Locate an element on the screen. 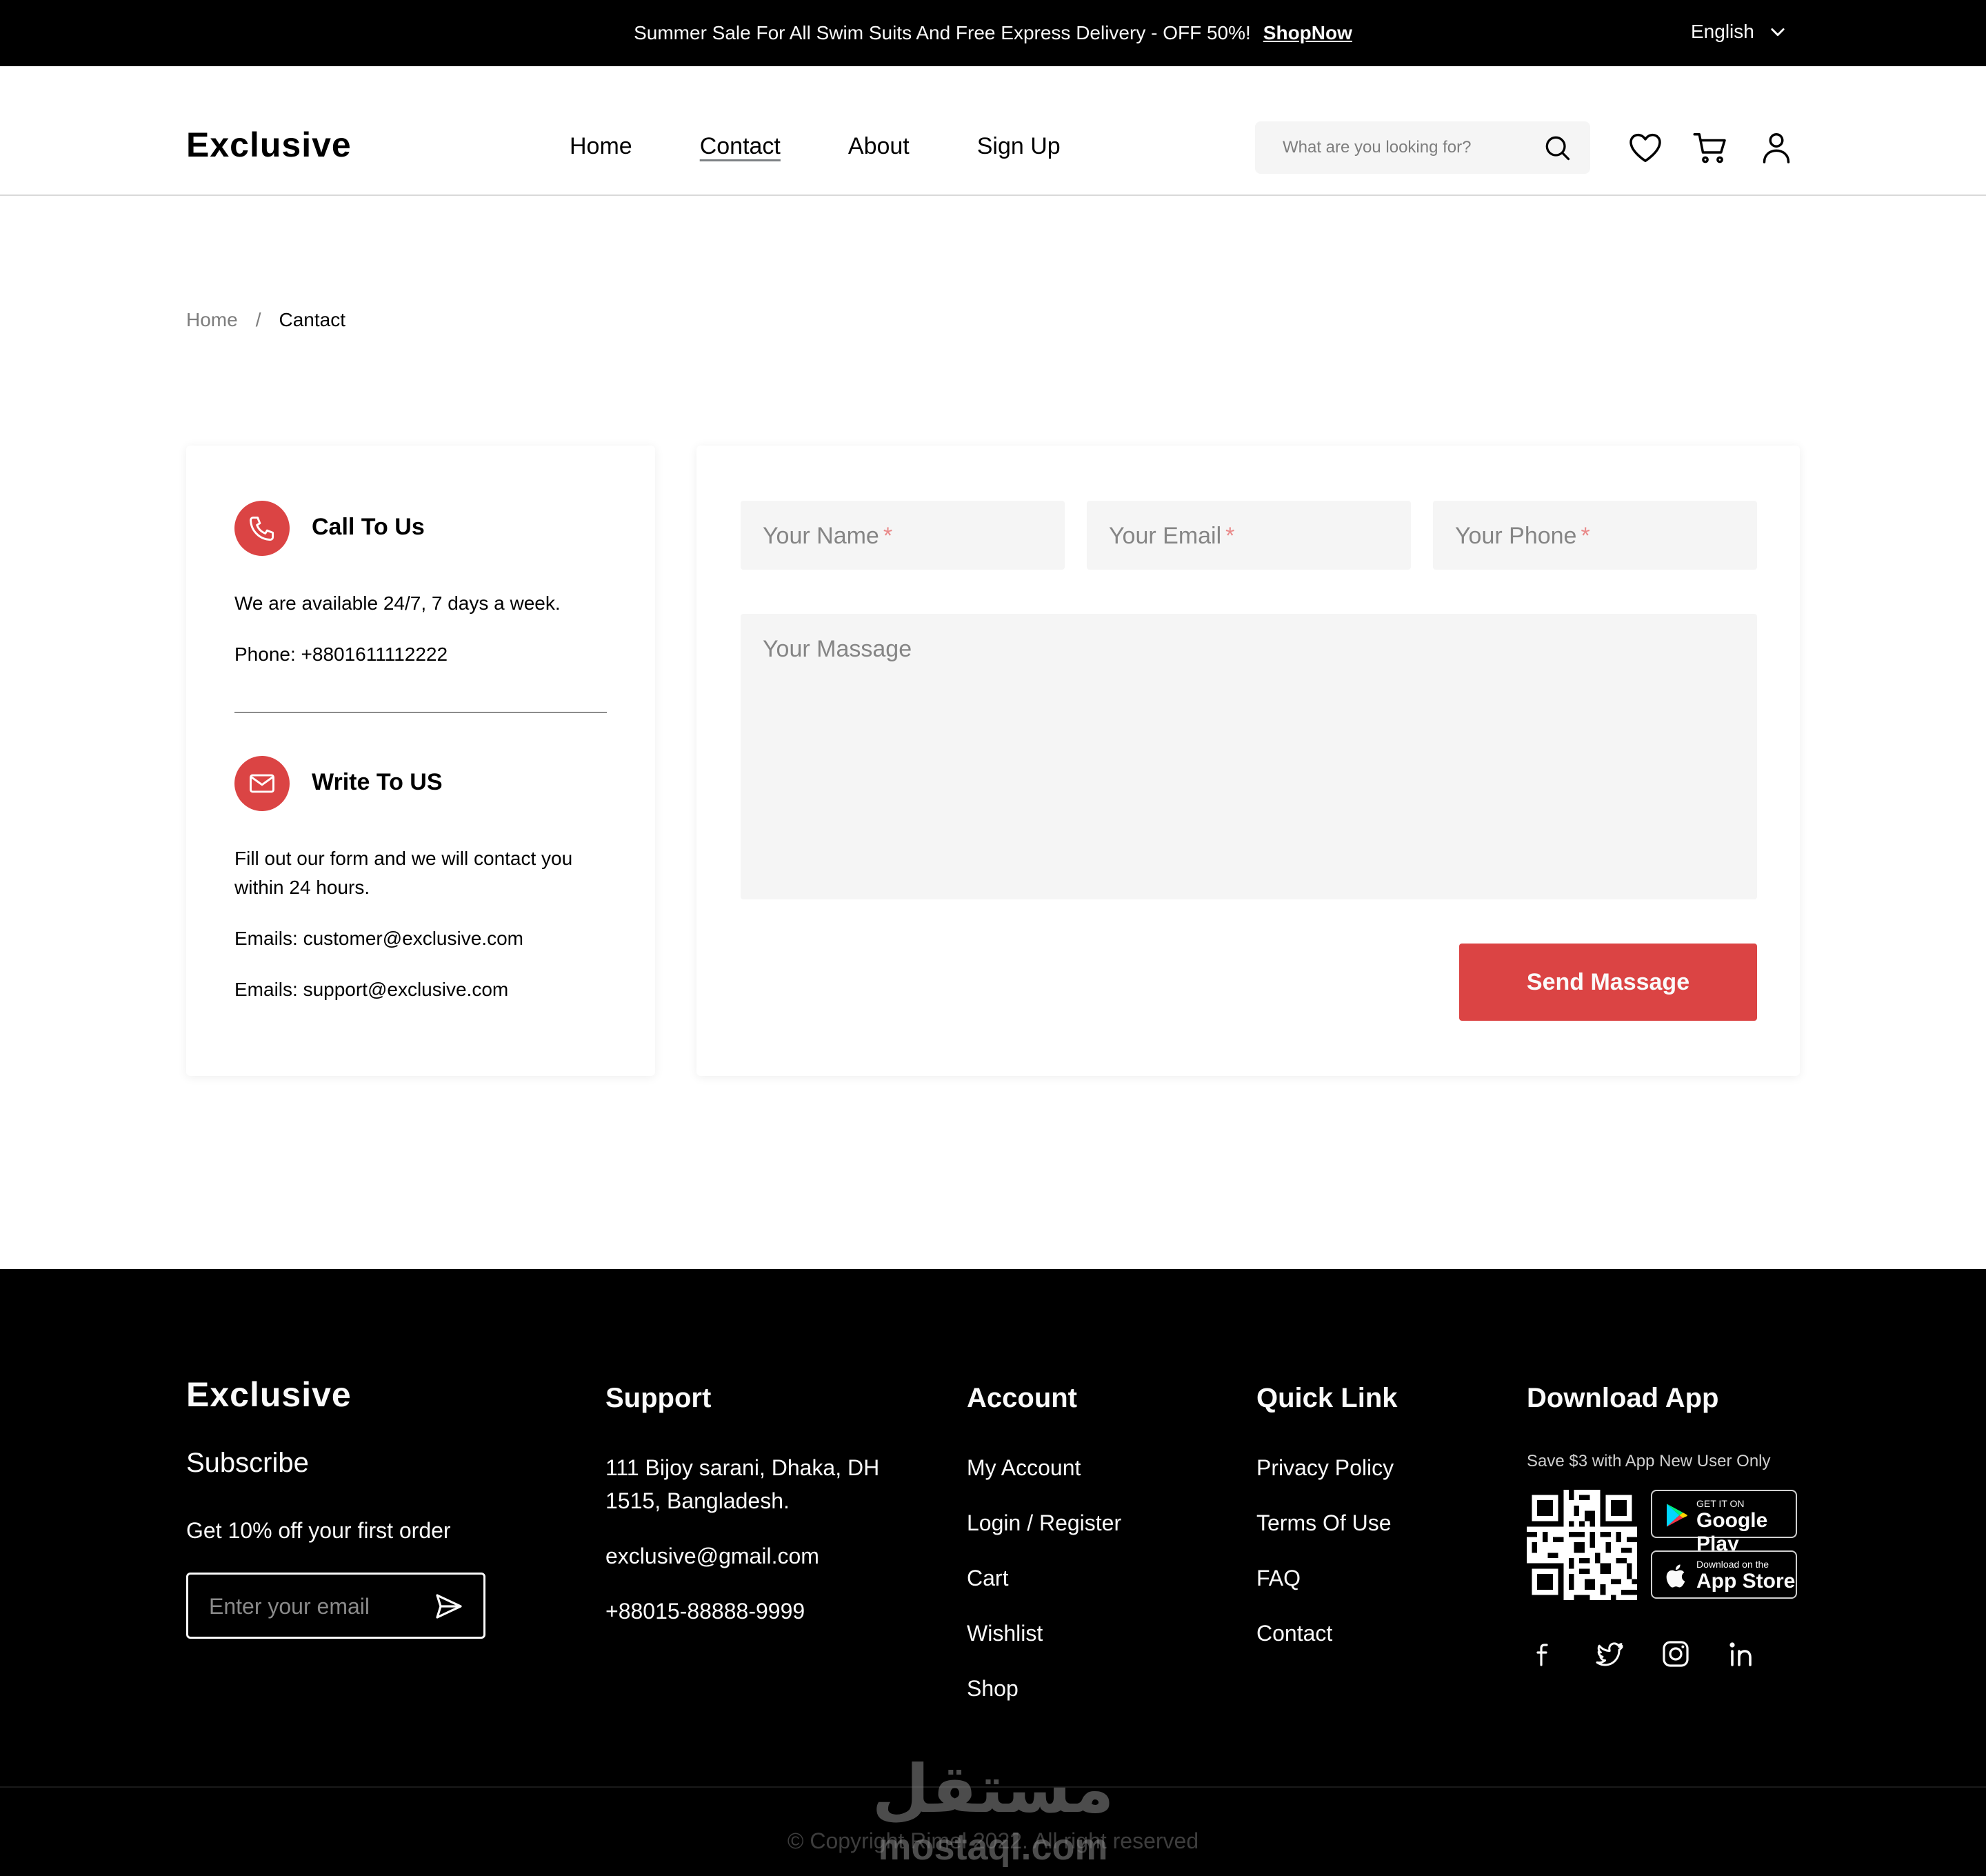  write-to-us-title: Write To US is located at coordinates (377, 782).